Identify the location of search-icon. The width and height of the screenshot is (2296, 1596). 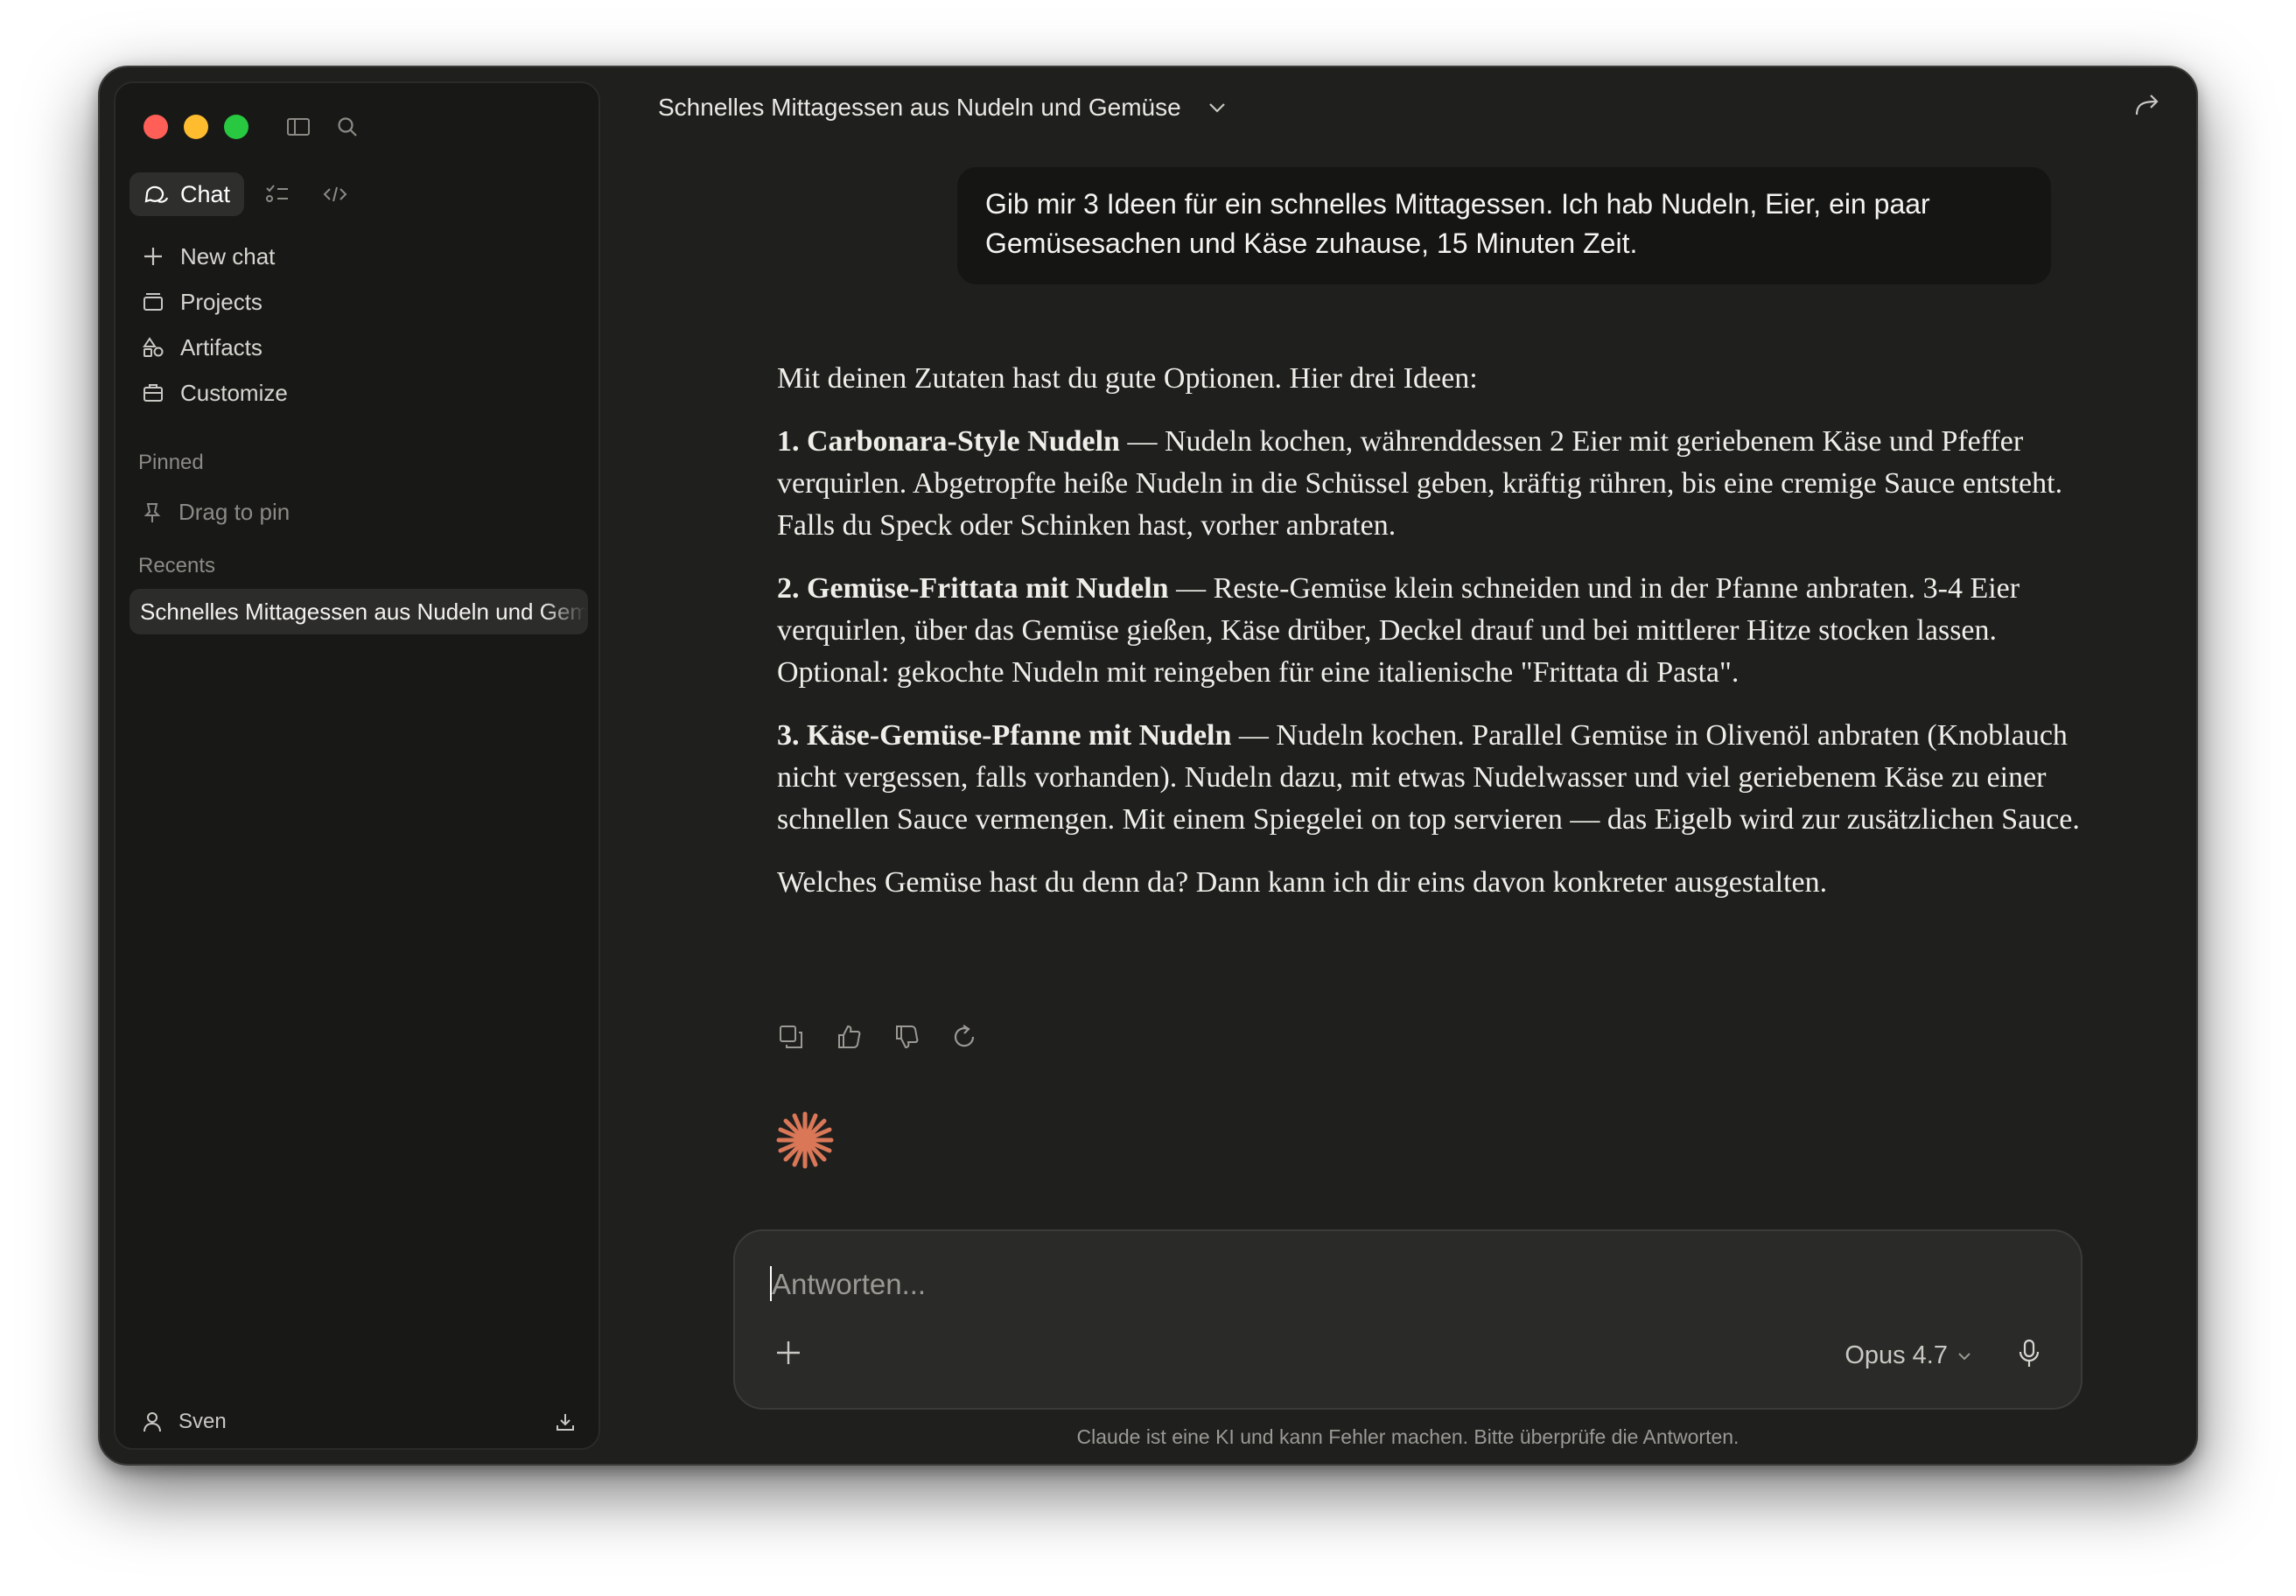
(347, 127).